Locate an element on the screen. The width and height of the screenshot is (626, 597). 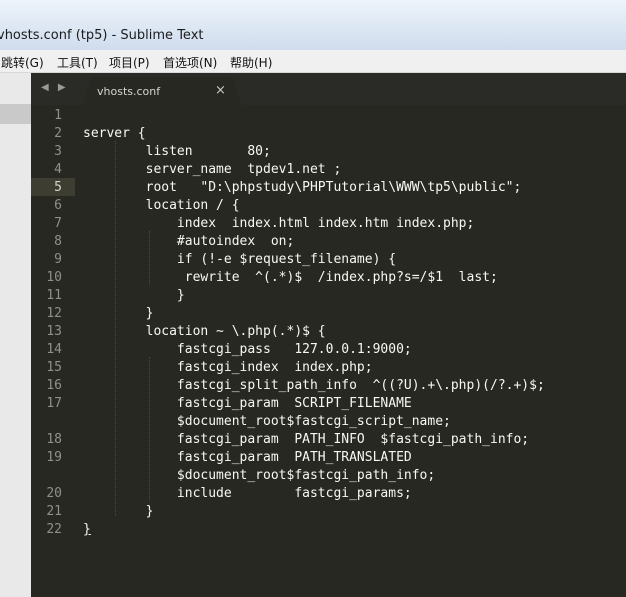
tab-bar: ◀ ▶ vhosts.conf × is located at coordinates (328, 89).